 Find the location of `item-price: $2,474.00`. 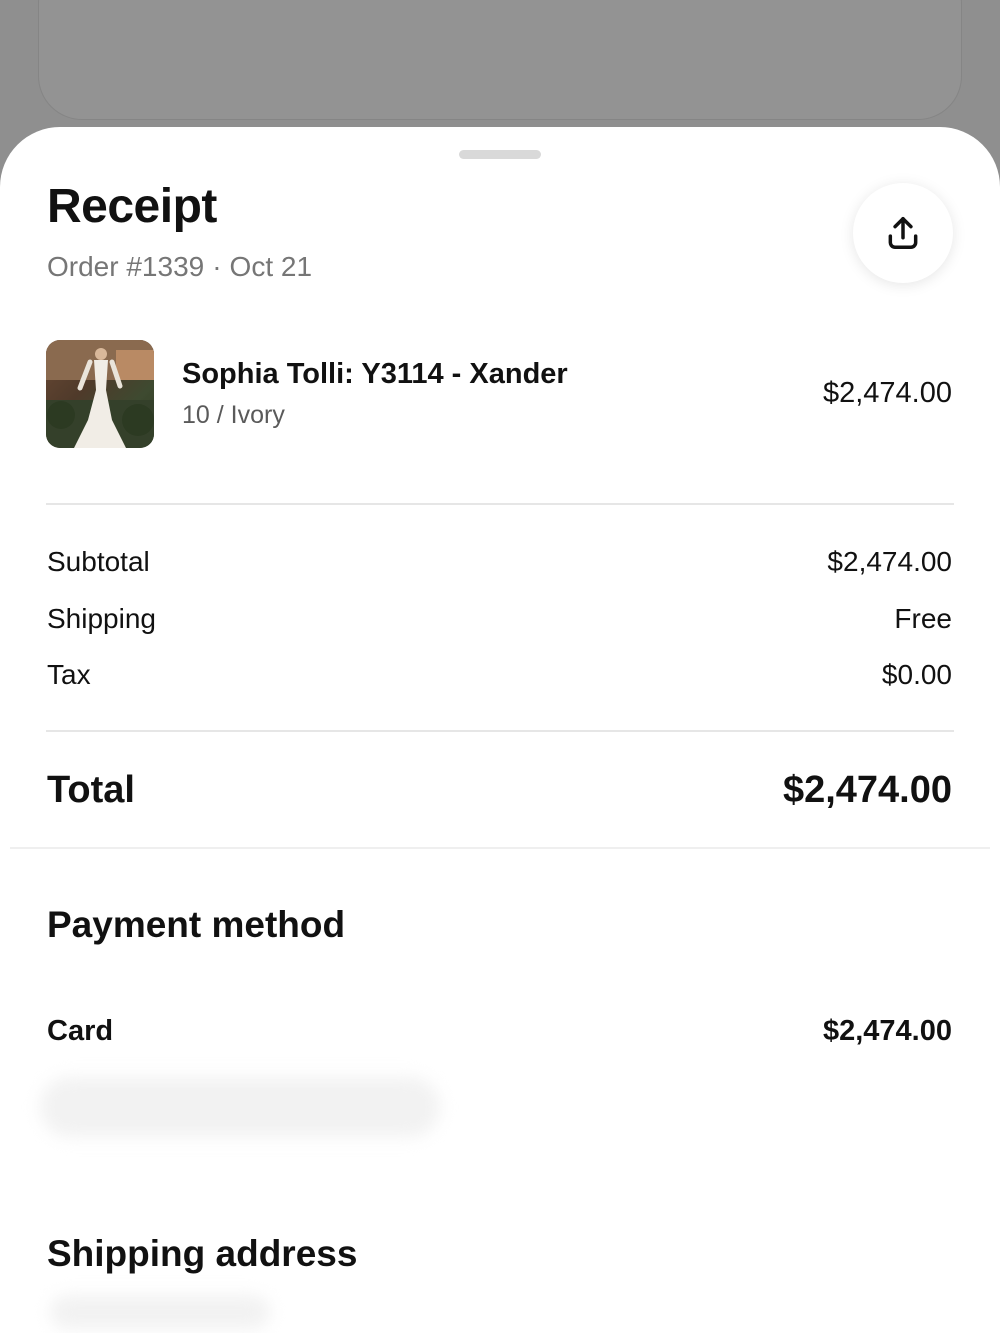

item-price: $2,474.00 is located at coordinates (887, 393).